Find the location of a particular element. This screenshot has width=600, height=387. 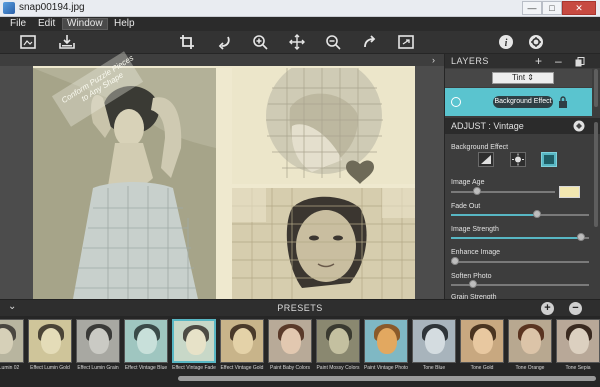

presets-header: ⌄ PRESETS + − is located at coordinates (300, 307).